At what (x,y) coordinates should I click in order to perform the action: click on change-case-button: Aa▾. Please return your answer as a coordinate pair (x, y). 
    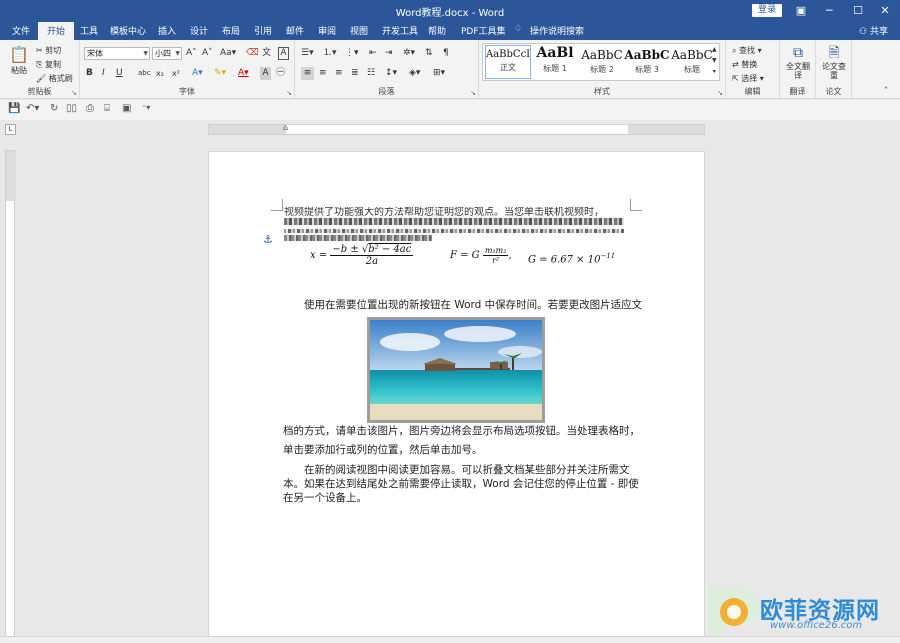
    Looking at the image, I should click on (228, 53).